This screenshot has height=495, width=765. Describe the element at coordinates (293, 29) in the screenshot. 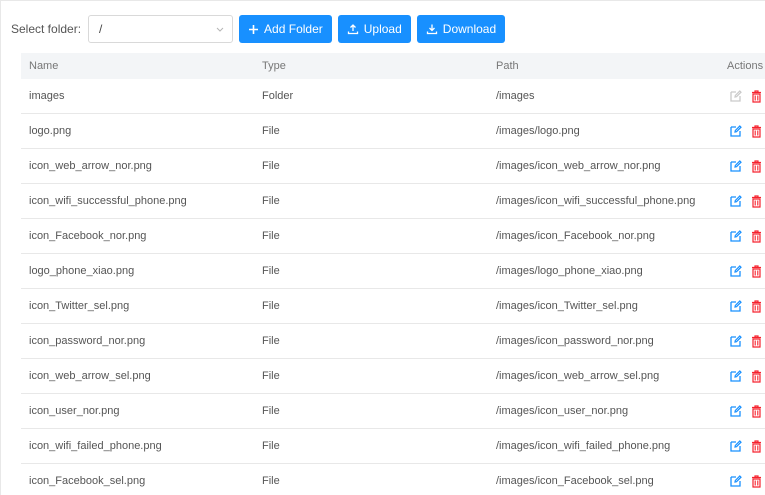

I see `add-folder-label: Add Folder` at that location.